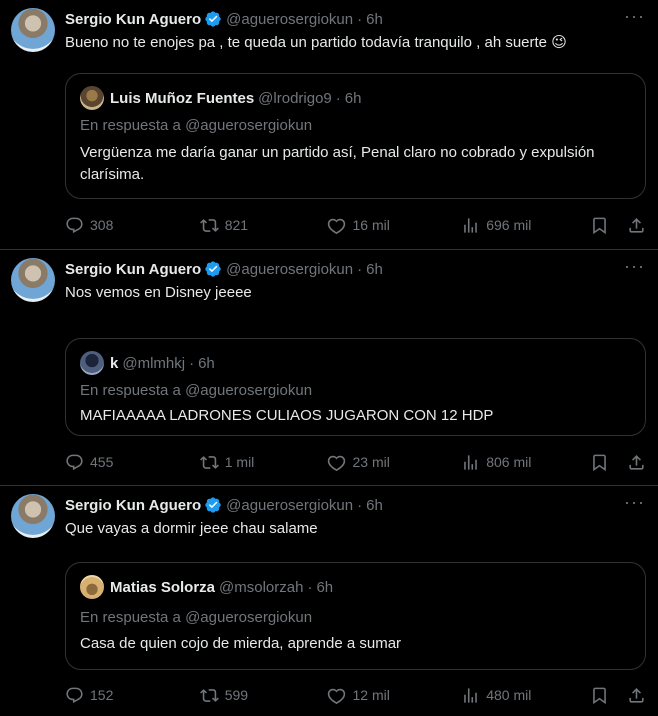 This screenshot has width=658, height=716. What do you see at coordinates (132, 695) in the screenshot?
I see `reply-button: 152` at bounding box center [132, 695].